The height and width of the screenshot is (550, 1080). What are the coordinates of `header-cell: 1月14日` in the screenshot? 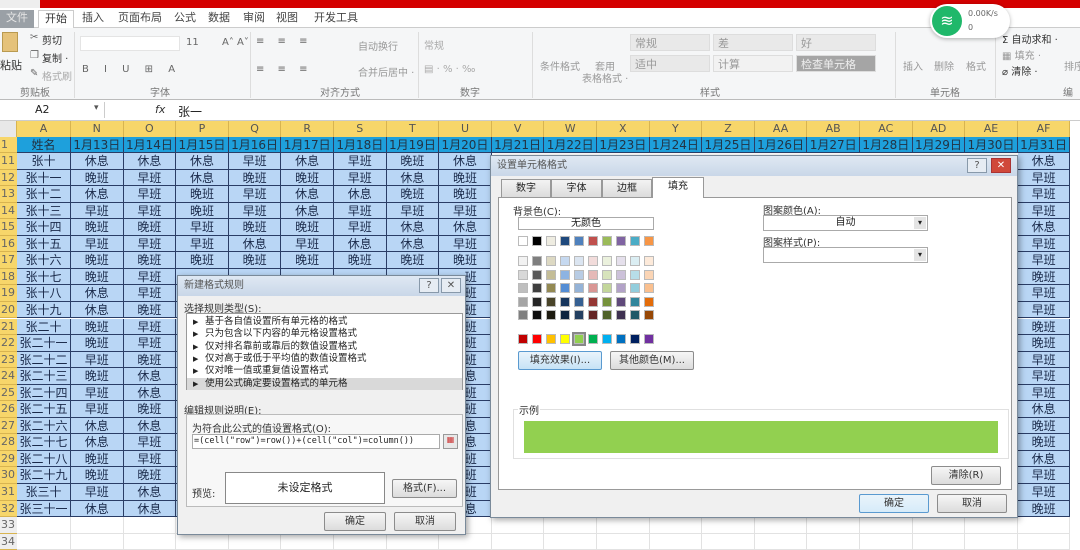 It's located at (150, 145).